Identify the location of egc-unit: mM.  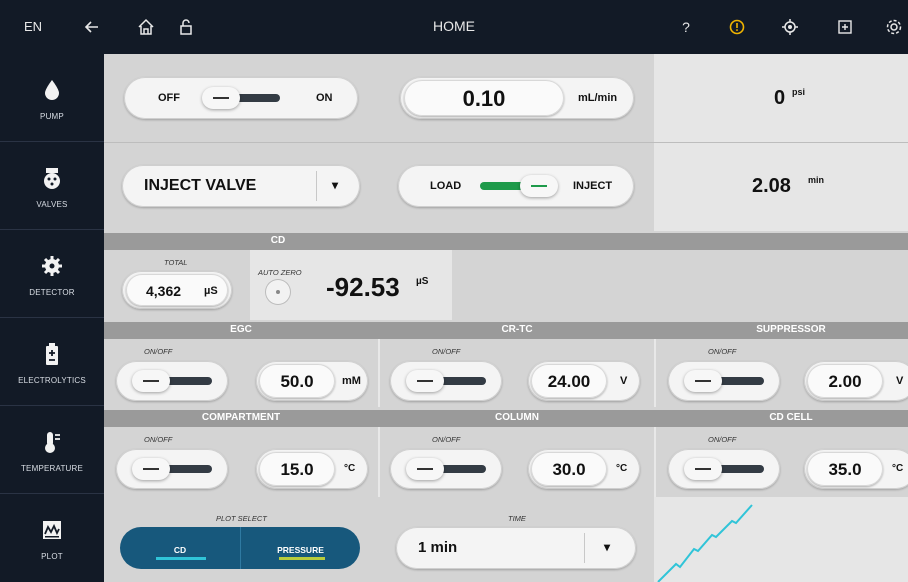
(351, 381).